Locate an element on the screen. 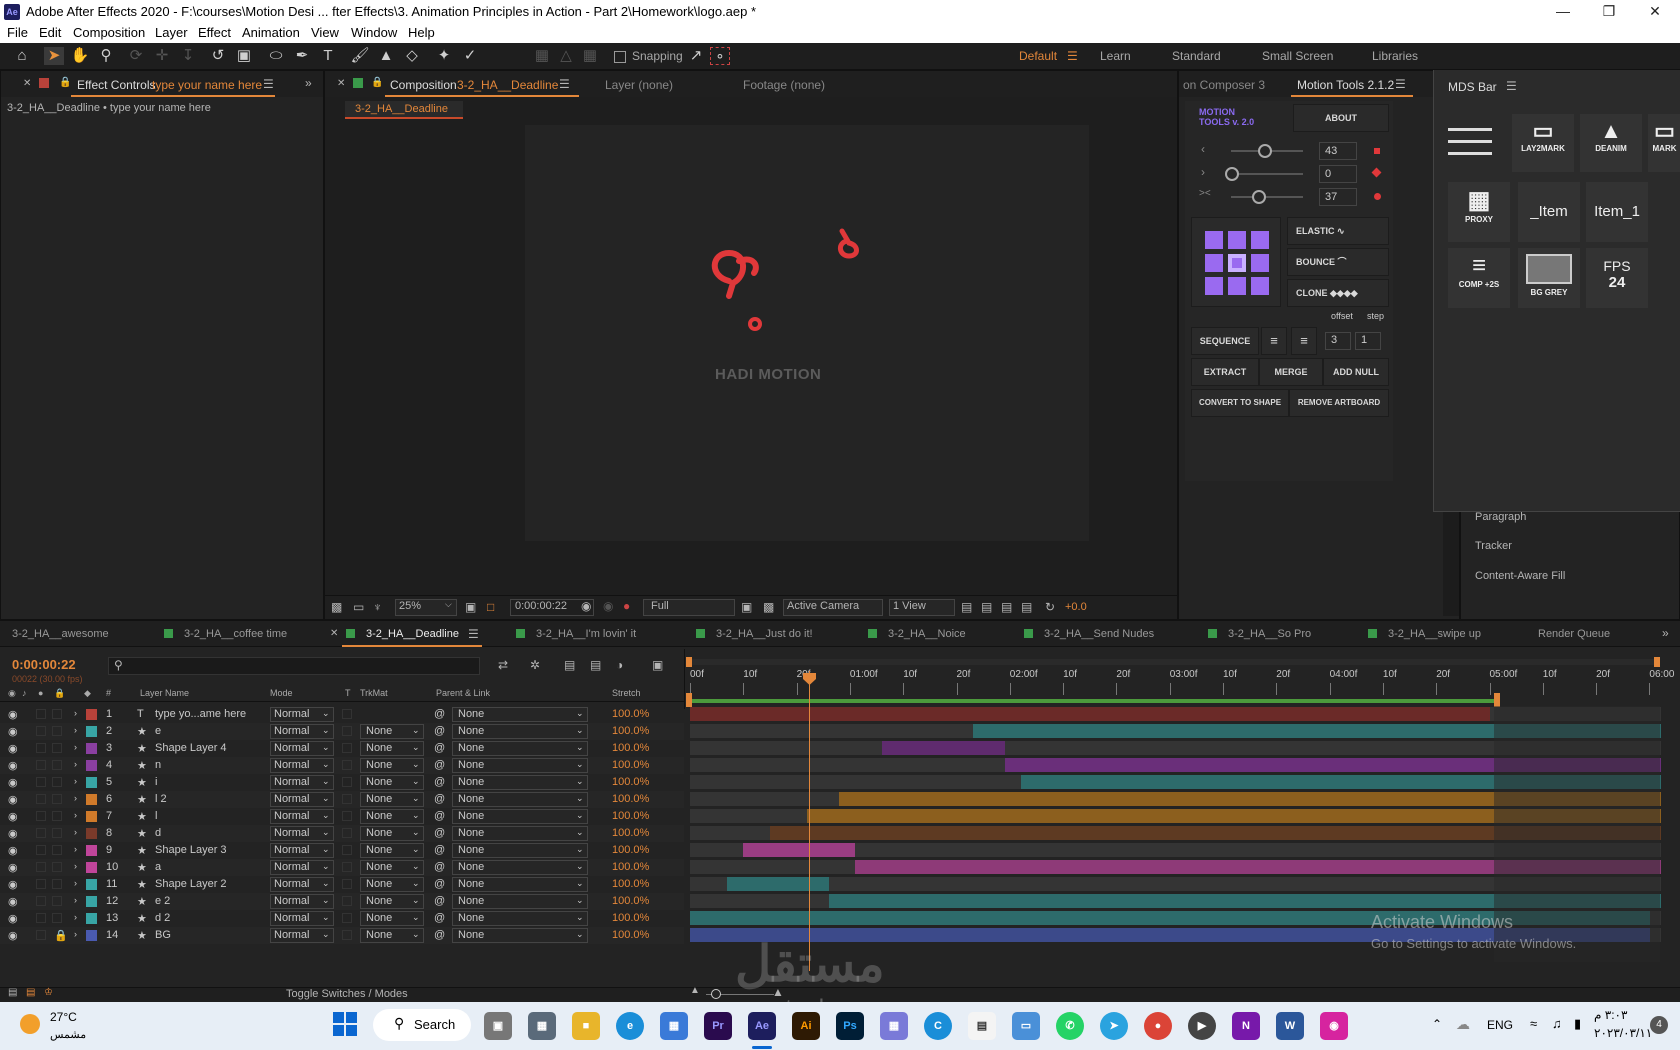  shy-layers-icon: ▤ is located at coordinates (569, 665).